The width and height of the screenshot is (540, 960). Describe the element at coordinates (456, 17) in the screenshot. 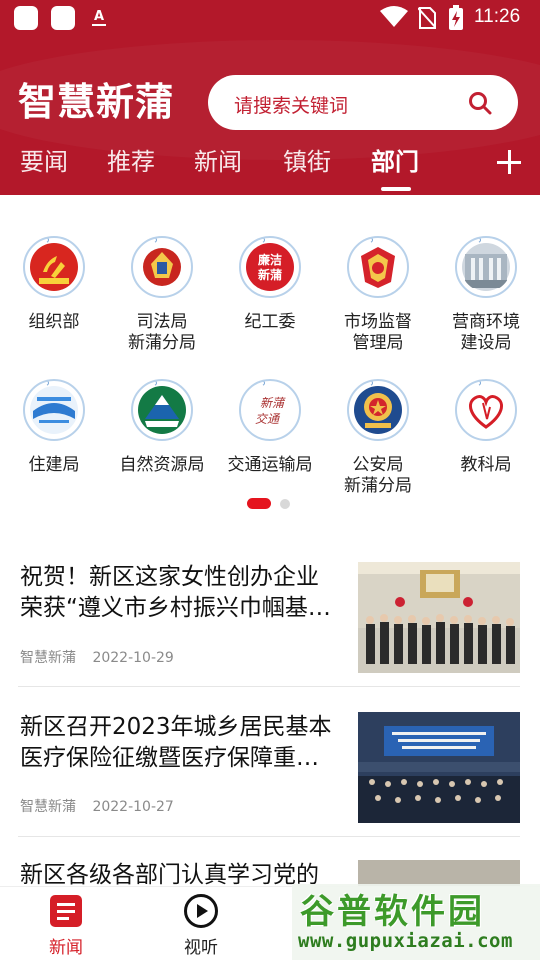

I see `battery-charging-icon` at that location.